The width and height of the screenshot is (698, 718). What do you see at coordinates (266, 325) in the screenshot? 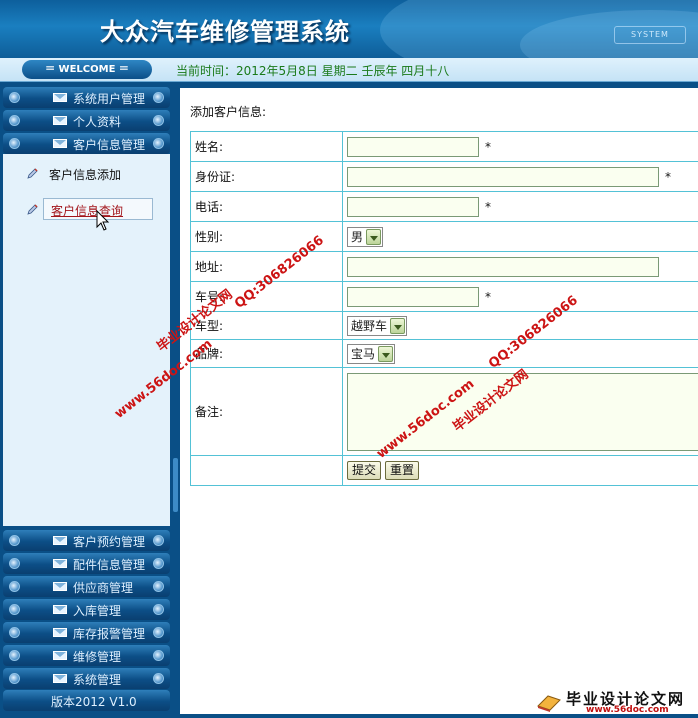
I see `field-label: 车型:` at bounding box center [266, 325].